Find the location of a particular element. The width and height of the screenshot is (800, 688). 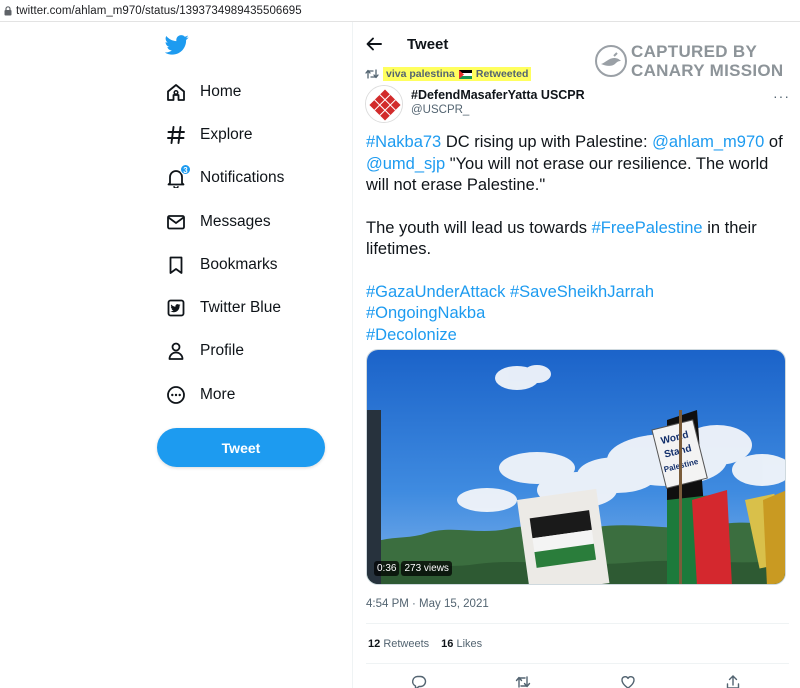

canary-bird-icon is located at coordinates (611, 61).